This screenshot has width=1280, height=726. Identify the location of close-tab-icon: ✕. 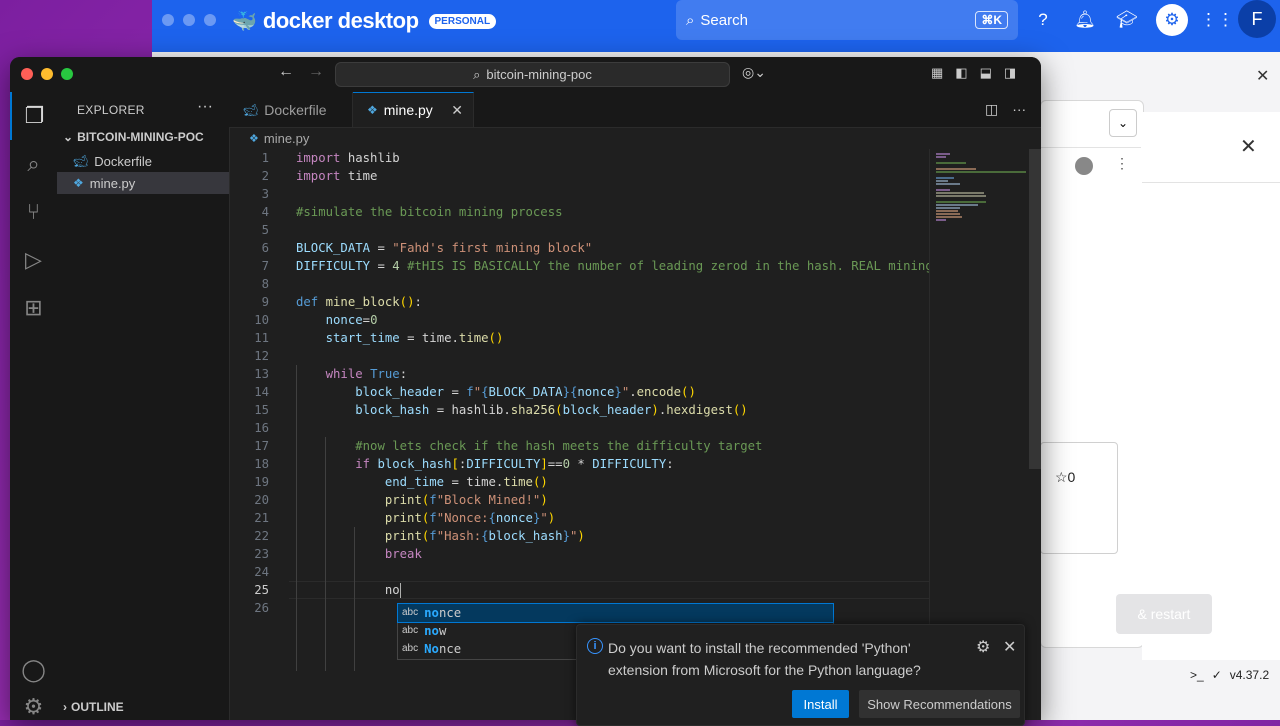
(457, 110).